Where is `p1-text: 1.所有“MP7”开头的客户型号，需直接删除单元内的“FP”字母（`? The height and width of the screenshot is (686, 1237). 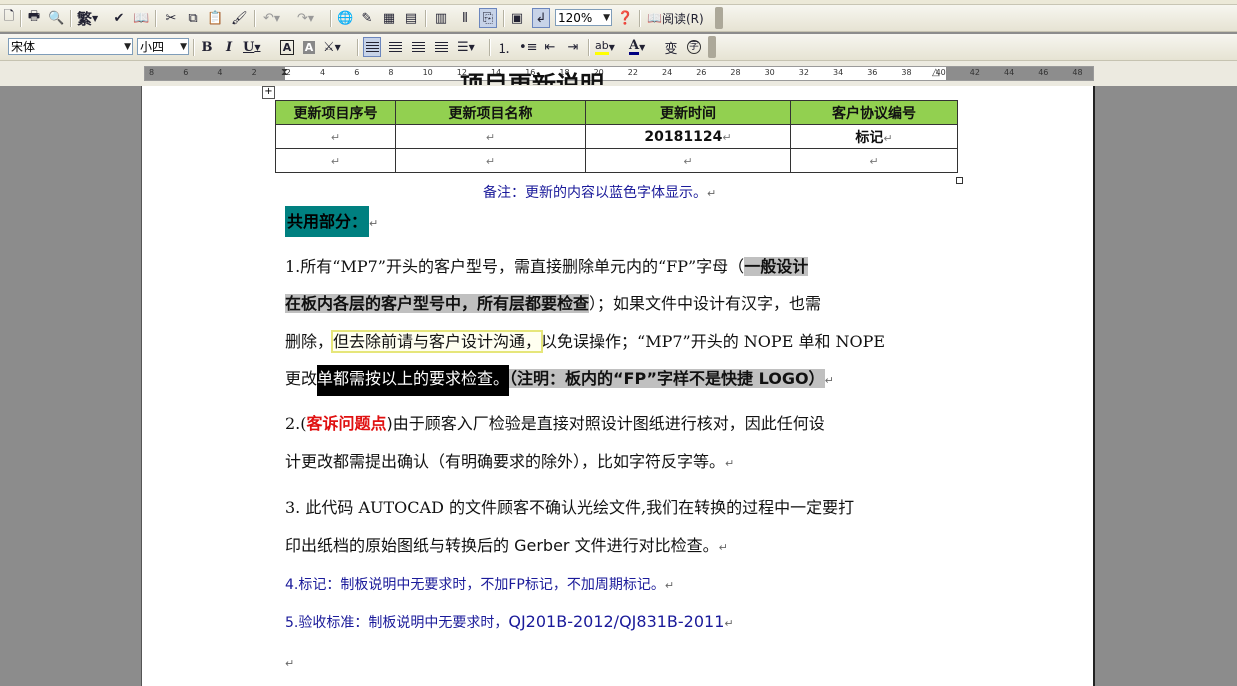
p1-text: 1.所有“MP7”开头的客户型号，需直接删除单元内的“FP”字母（ is located at coordinates (515, 266).